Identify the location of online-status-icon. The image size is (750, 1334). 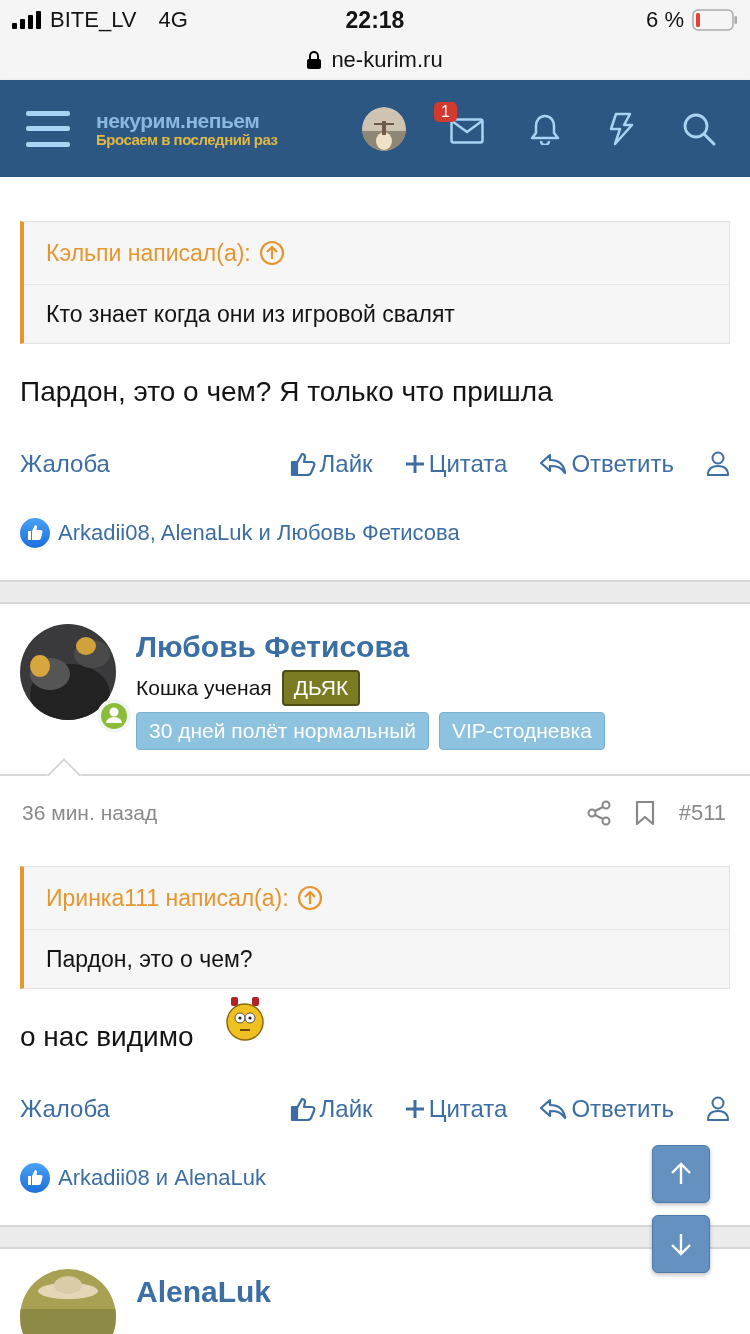
(114, 716).